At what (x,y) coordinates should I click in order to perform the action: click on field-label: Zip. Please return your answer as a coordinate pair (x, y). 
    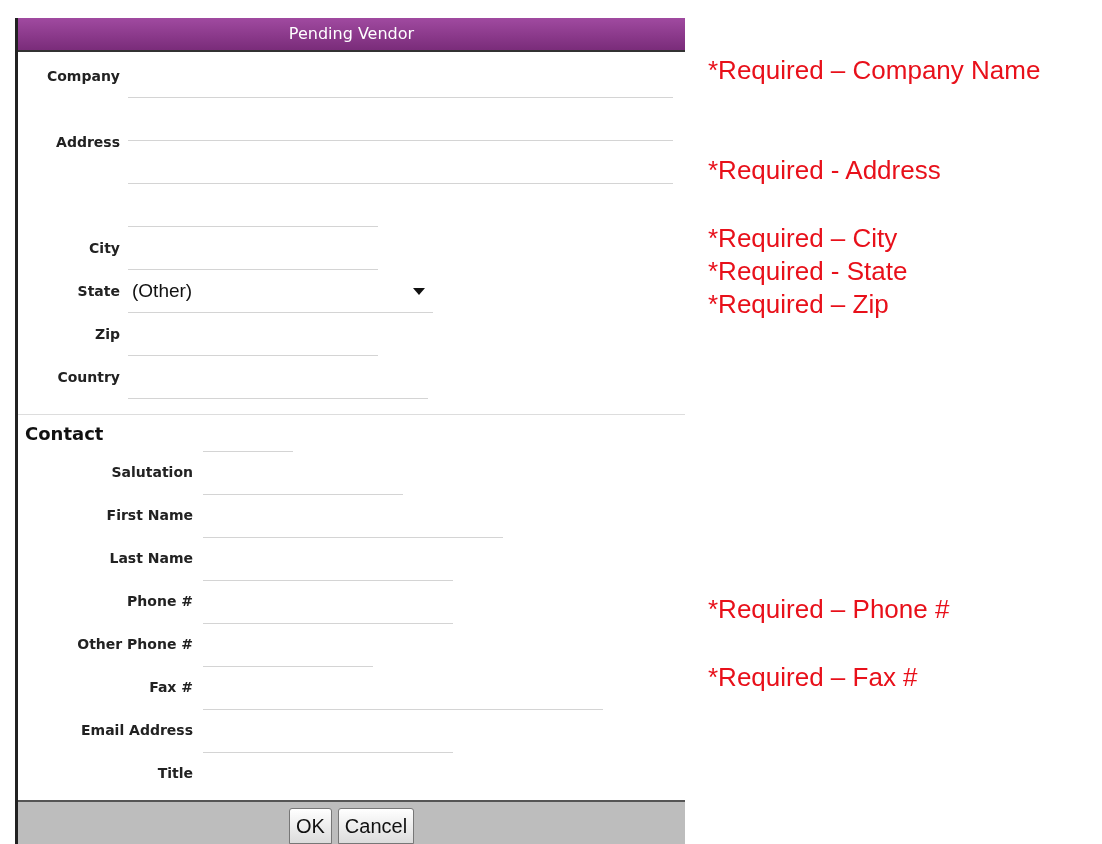
    Looking at the image, I should click on (107, 334).